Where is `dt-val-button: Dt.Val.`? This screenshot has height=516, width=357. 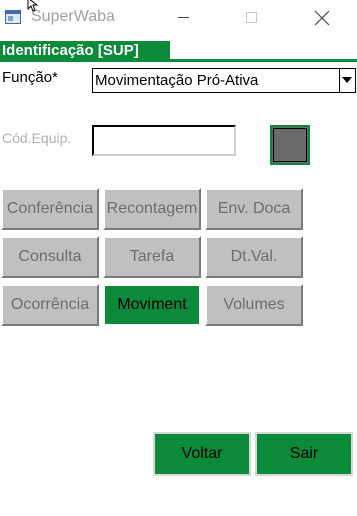
dt-val-button: Dt.Val. is located at coordinates (254, 257).